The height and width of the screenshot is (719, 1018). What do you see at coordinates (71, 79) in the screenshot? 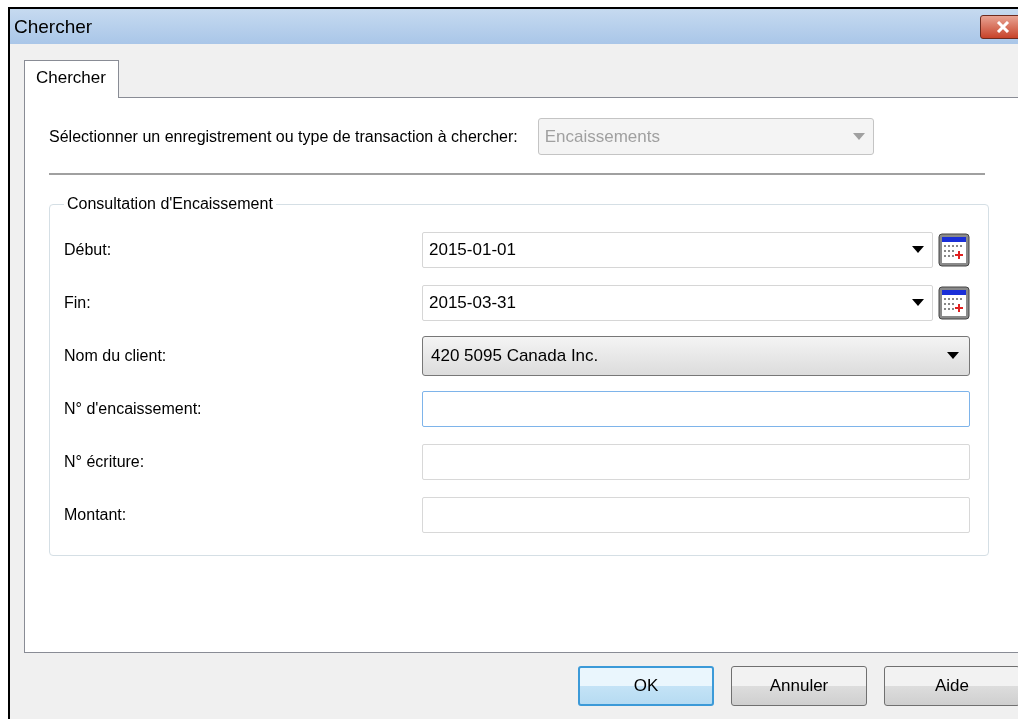
I see `tab: Chercher` at bounding box center [71, 79].